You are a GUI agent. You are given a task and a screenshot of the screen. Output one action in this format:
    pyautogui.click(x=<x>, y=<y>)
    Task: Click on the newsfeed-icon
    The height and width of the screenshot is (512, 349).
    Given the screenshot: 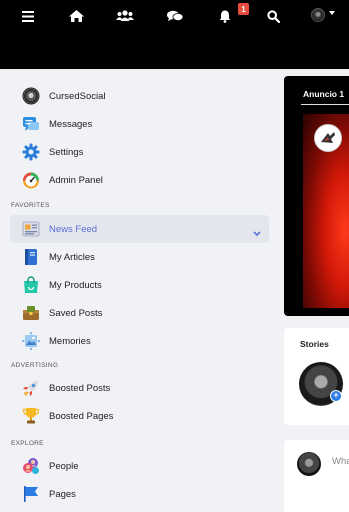 What is the action you would take?
    pyautogui.click(x=31, y=229)
    